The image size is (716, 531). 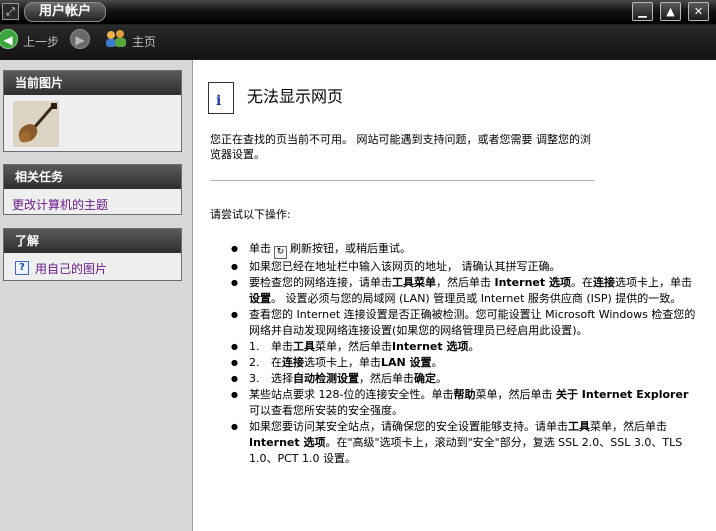 What do you see at coordinates (260, 298) in the screenshot?
I see `settings-term: 设置` at bounding box center [260, 298].